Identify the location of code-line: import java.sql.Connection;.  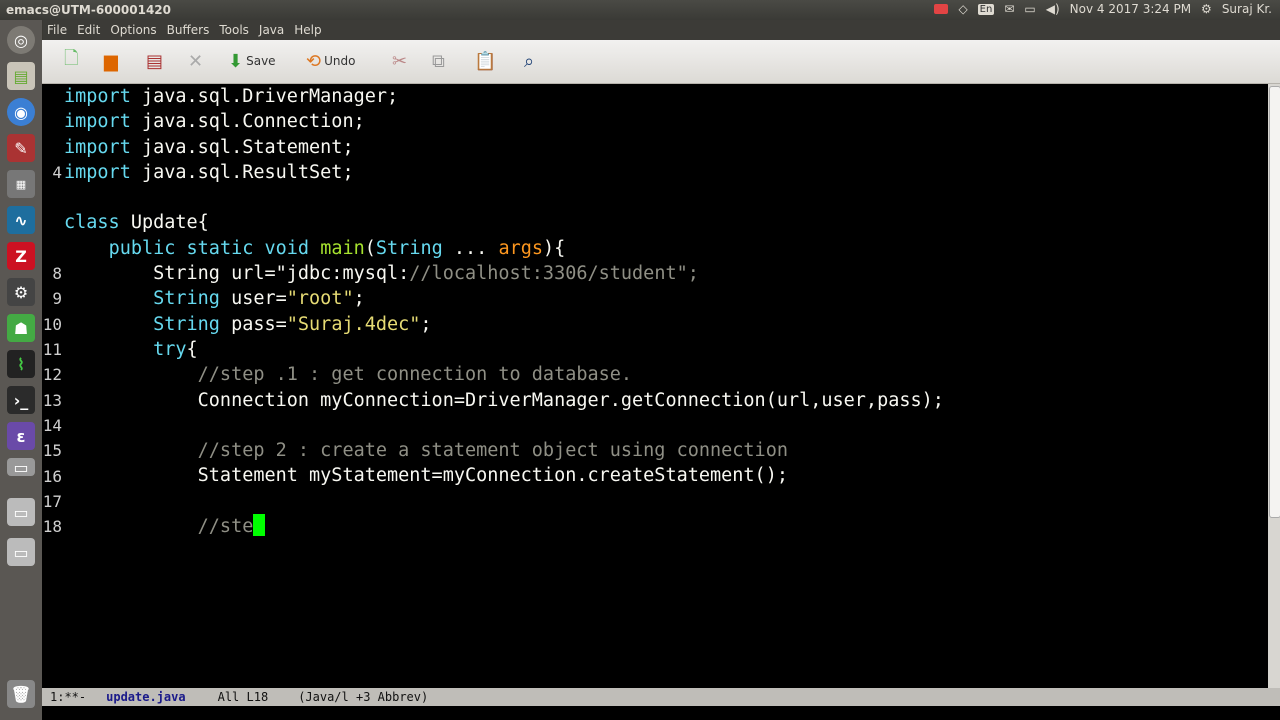
(504, 121).